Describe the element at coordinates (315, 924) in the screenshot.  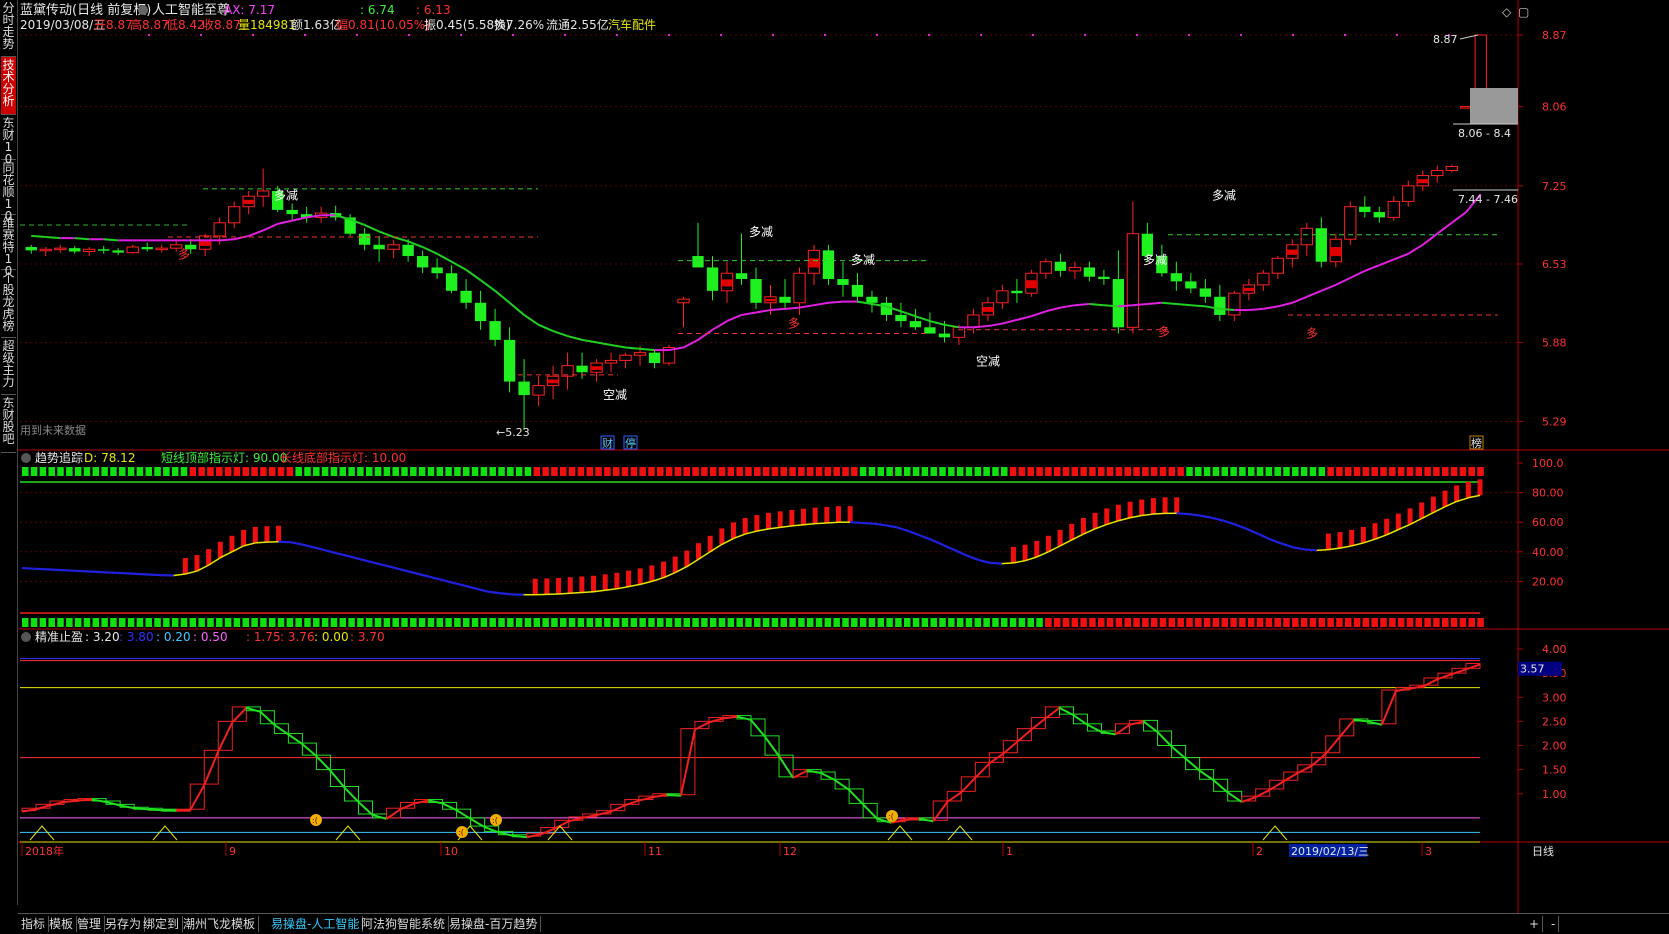
I see `bottom-btn-6: 易操盘-人工智能` at that location.